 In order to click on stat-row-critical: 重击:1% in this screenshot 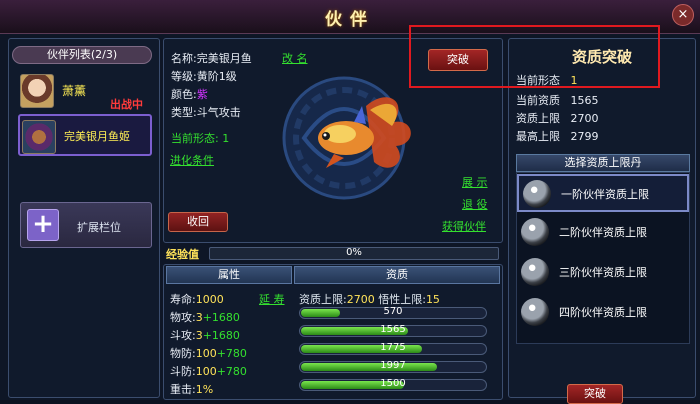, I will do `click(191, 389)`.